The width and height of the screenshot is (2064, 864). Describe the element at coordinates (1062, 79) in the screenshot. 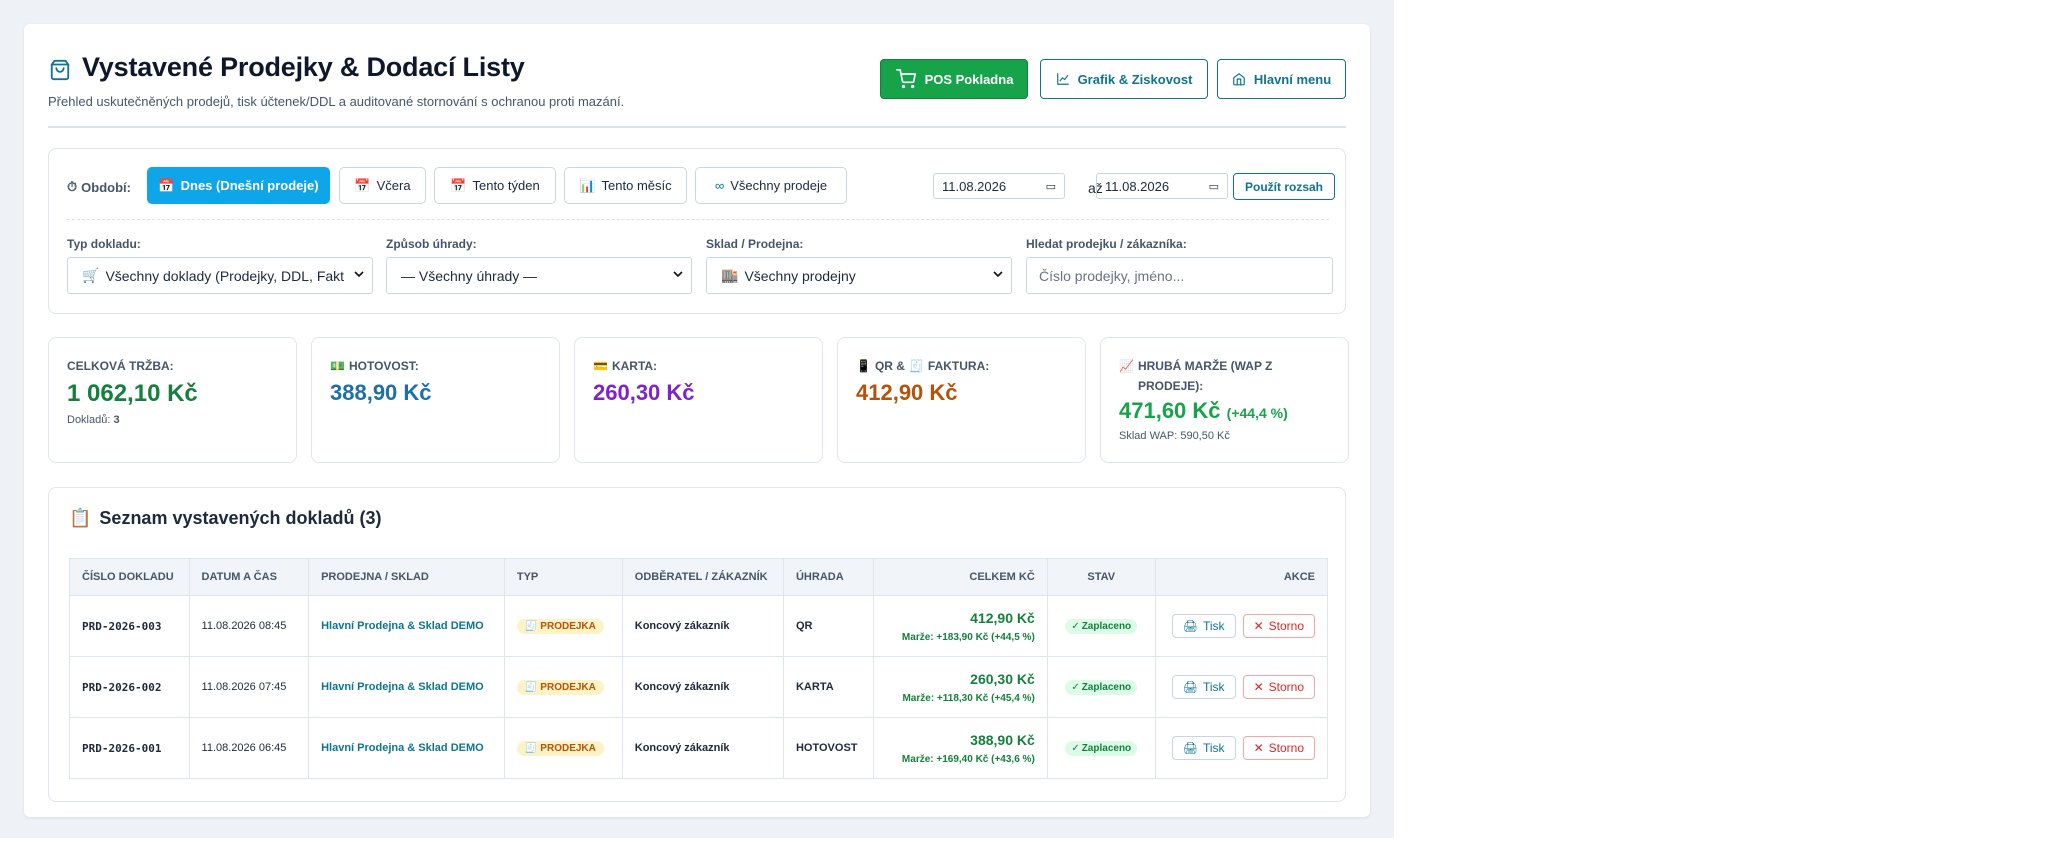

I see `line-chart-icon` at that location.